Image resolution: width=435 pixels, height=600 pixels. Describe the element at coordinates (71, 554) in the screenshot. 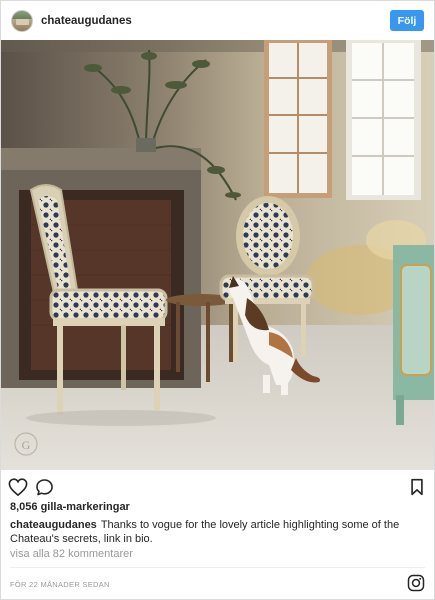

I see `view-all-comments-link: visa alla 82 kommentarer` at that location.